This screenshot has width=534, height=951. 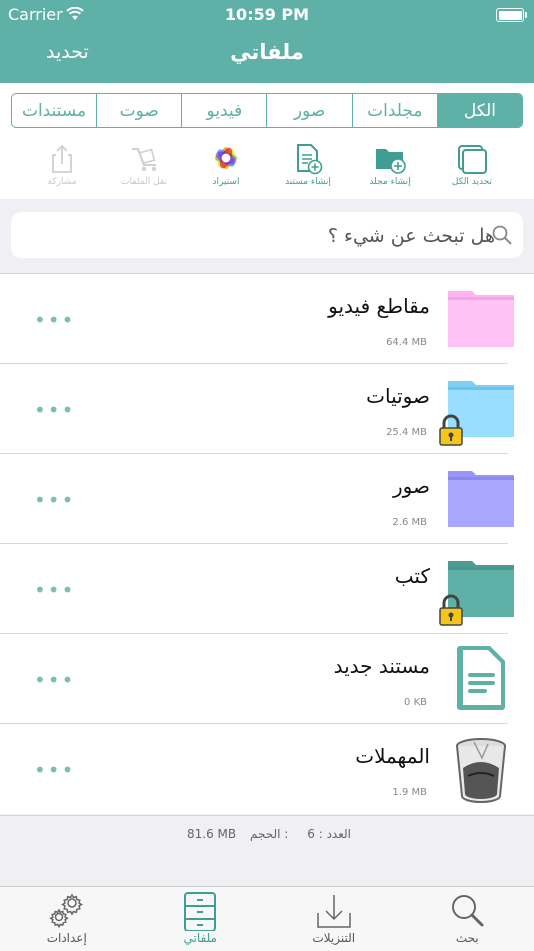 I want to click on segment-photos: صور, so click(x=308, y=110).